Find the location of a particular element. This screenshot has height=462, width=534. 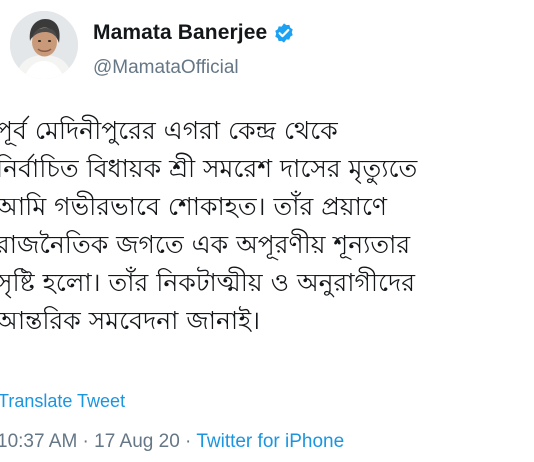

tweet-text-line: রাজনৈতিক জগতে এক অপূরণীয় শূন্যতার is located at coordinates (205, 244).